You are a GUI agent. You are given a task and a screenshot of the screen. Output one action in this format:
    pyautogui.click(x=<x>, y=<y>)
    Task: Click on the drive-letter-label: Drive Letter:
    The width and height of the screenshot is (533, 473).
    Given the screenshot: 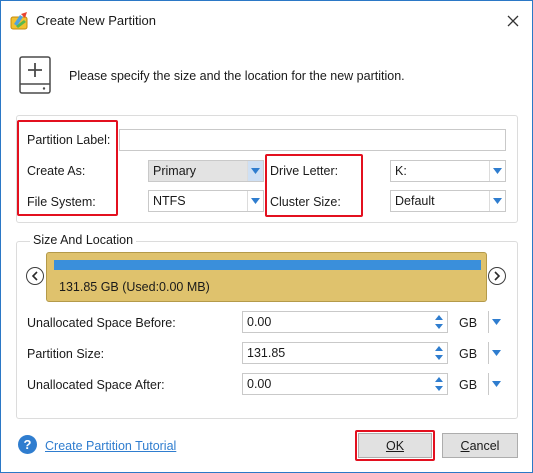 What is the action you would take?
    pyautogui.click(x=304, y=171)
    